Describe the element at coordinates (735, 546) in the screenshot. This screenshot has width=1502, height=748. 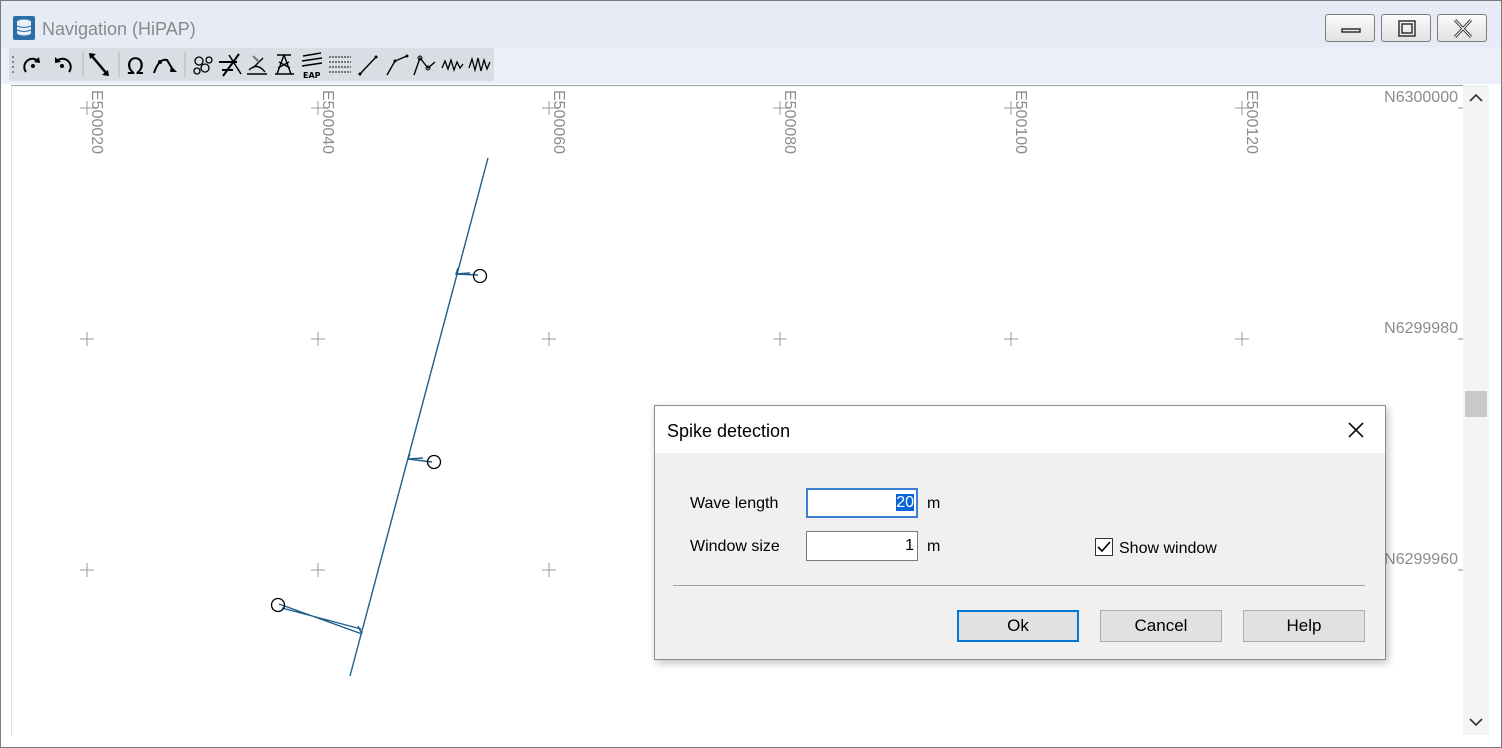
I see `window-size-label: Window size` at that location.